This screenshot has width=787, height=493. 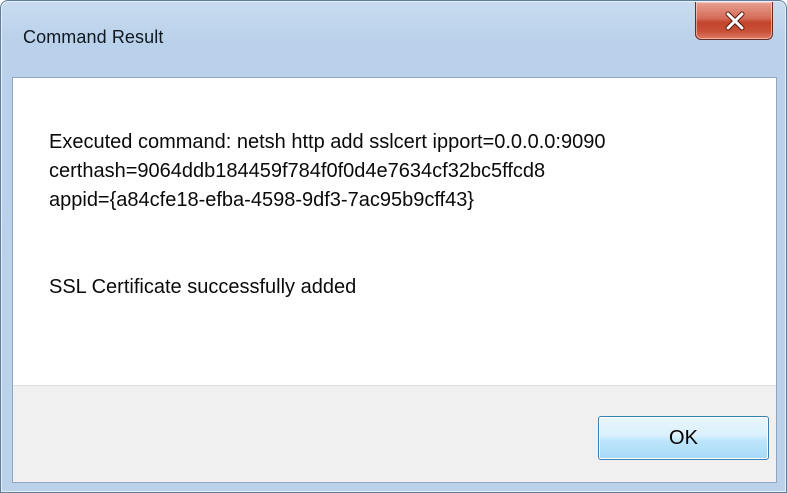 I want to click on ok-button: OK, so click(x=683, y=438).